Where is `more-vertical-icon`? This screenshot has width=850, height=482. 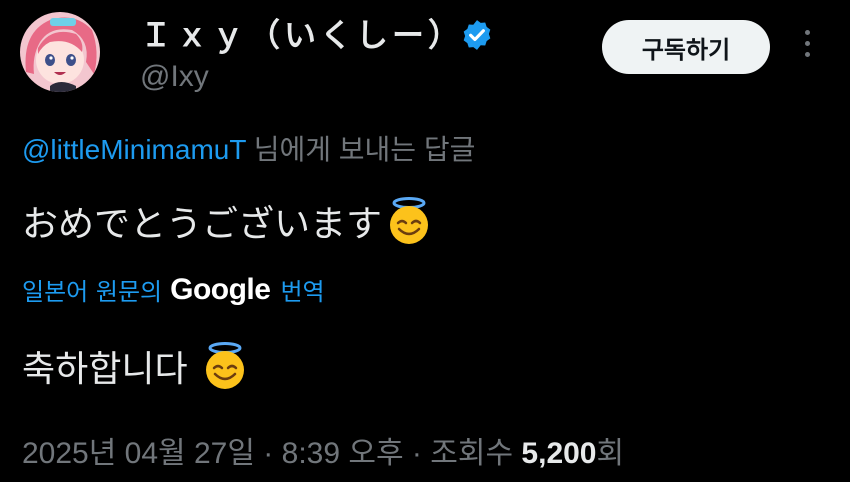
more-vertical-icon is located at coordinates (807, 47).